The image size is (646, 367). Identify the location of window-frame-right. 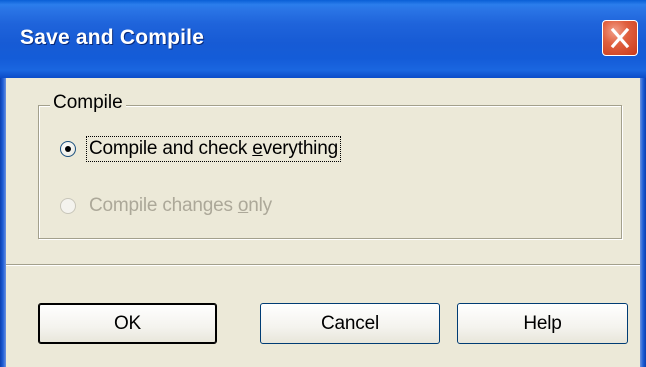
(643, 222).